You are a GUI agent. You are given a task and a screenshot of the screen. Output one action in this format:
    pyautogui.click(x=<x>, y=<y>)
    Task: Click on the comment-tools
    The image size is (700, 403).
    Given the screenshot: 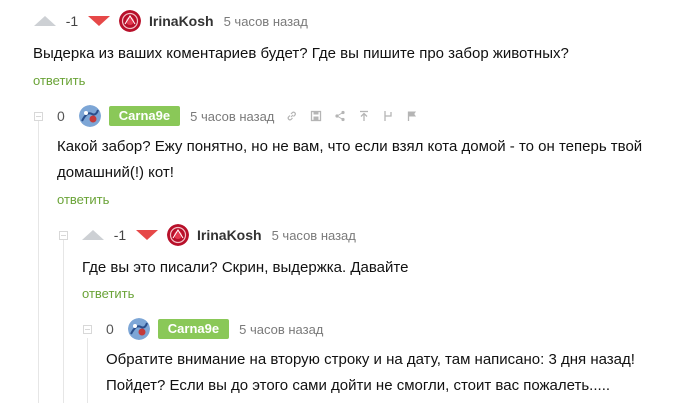 What is the action you would take?
    pyautogui.click(x=358, y=116)
    